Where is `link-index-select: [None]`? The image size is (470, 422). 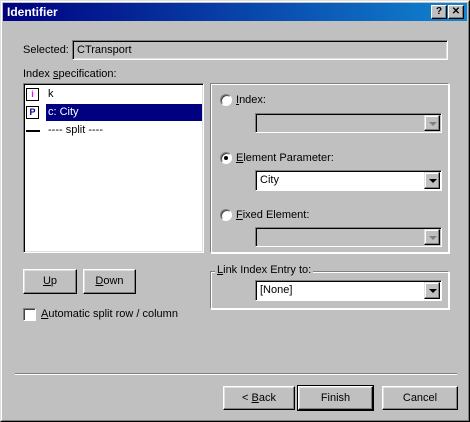 link-index-select: [None] is located at coordinates (348, 290).